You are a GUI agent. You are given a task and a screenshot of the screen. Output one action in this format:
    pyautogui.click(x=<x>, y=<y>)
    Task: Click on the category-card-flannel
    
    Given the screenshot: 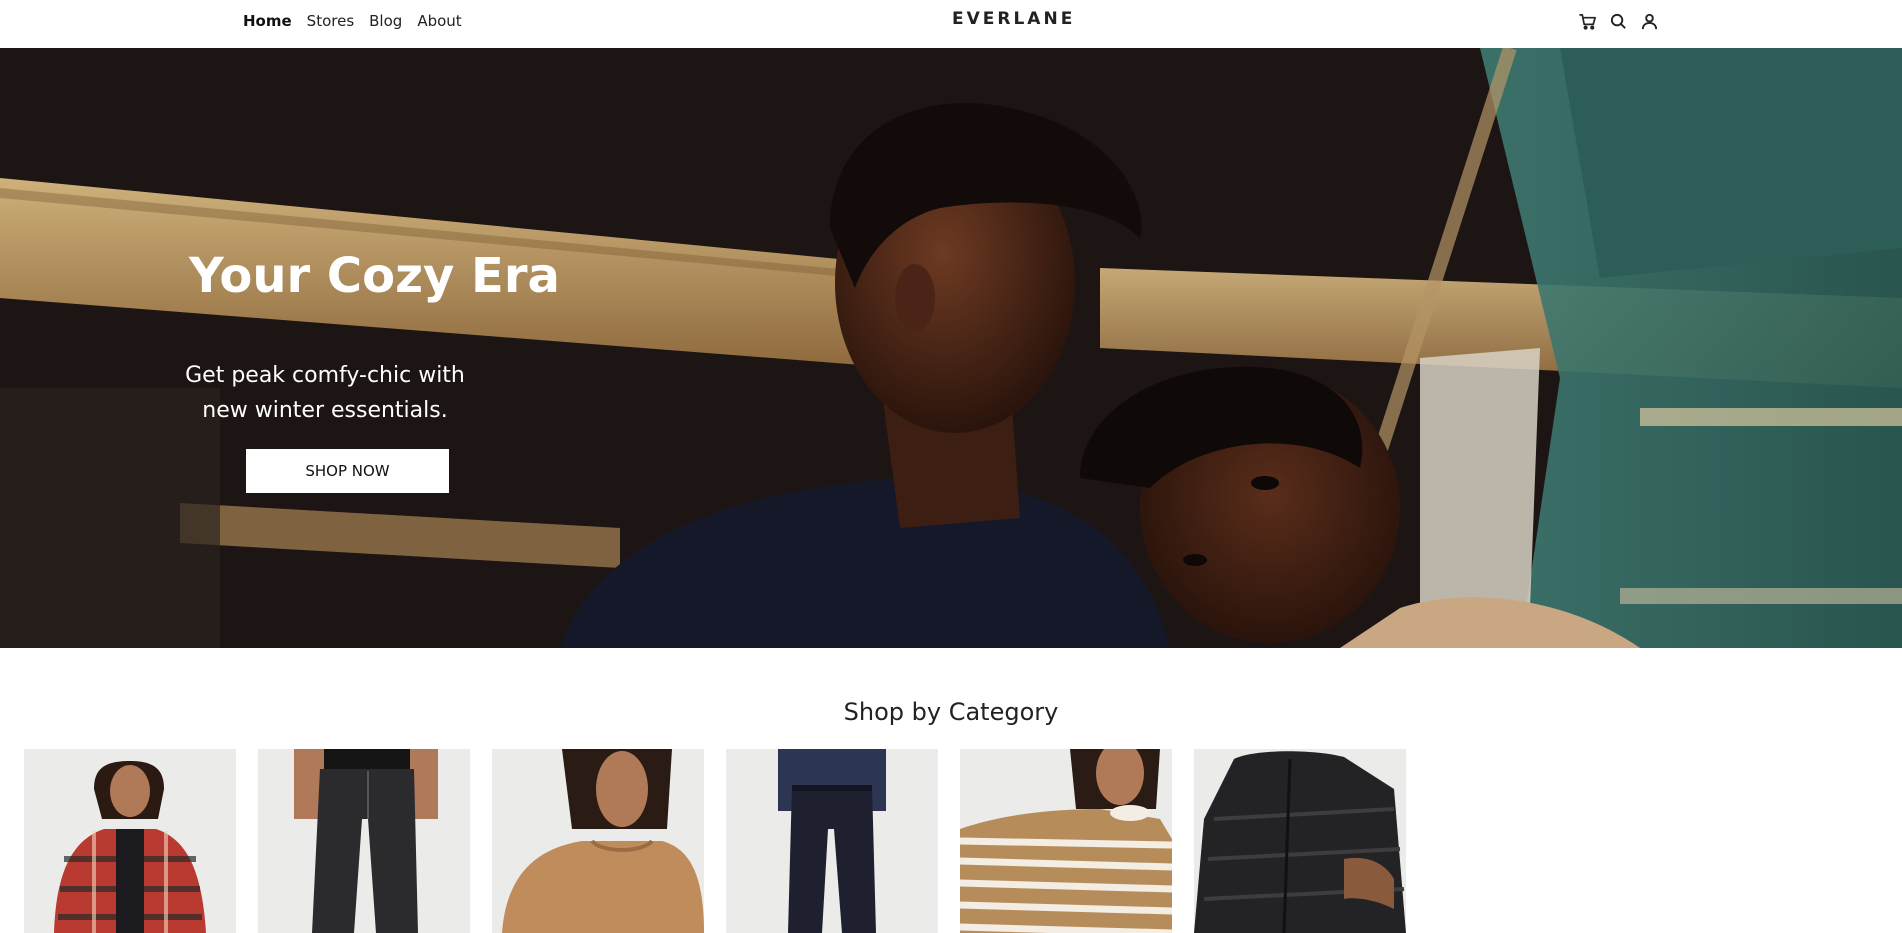 What is the action you would take?
    pyautogui.click(x=130, y=841)
    